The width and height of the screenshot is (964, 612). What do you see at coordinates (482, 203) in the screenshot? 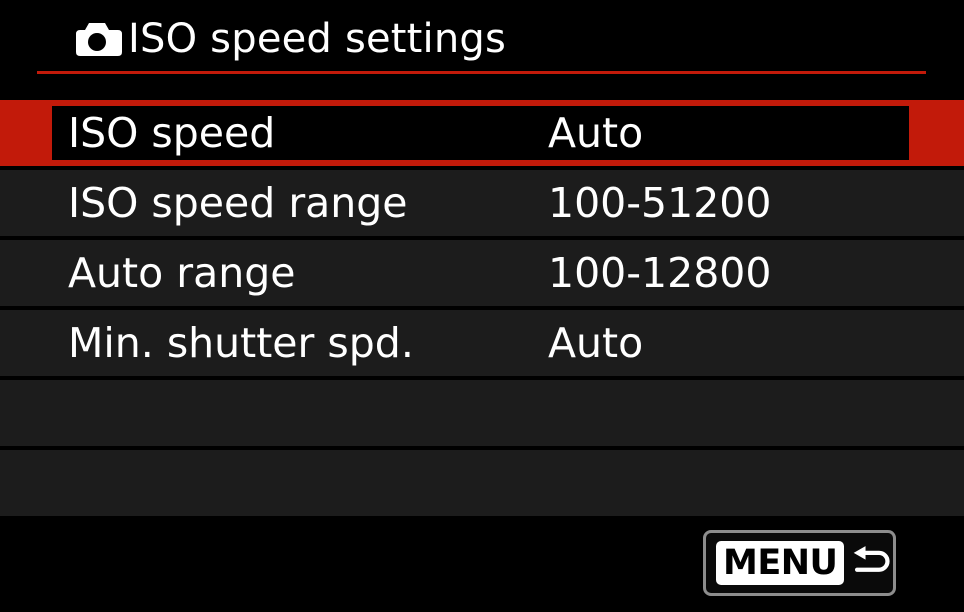
I see `menu-row-iso-speed-range: ISO speed range 100-51200` at bounding box center [482, 203].